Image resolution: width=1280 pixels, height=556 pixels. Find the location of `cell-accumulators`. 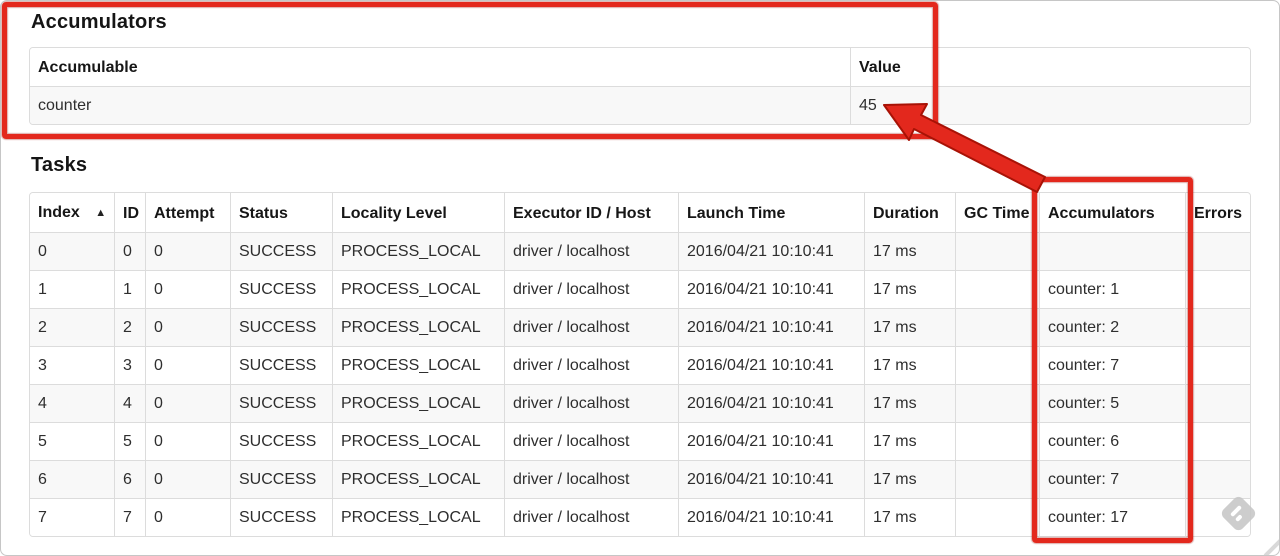

cell-accumulators is located at coordinates (1112, 251).